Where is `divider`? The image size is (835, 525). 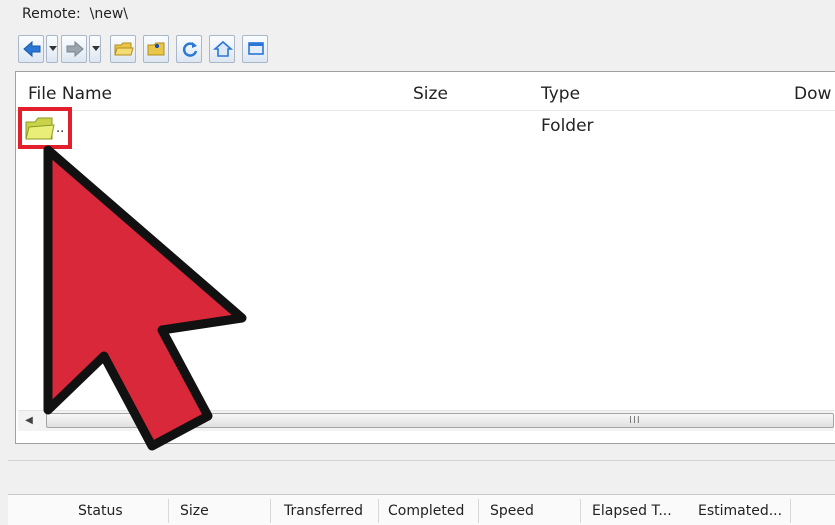
divider is located at coordinates (421, 460).